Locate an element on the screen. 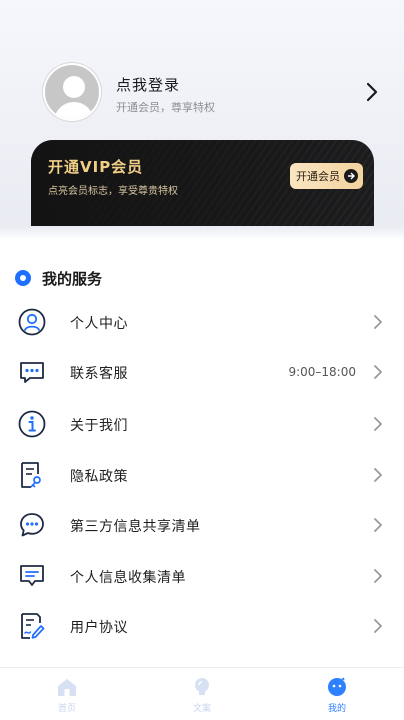 The width and height of the screenshot is (404, 720). tab-copywriting: 文案 is located at coordinates (202, 696).